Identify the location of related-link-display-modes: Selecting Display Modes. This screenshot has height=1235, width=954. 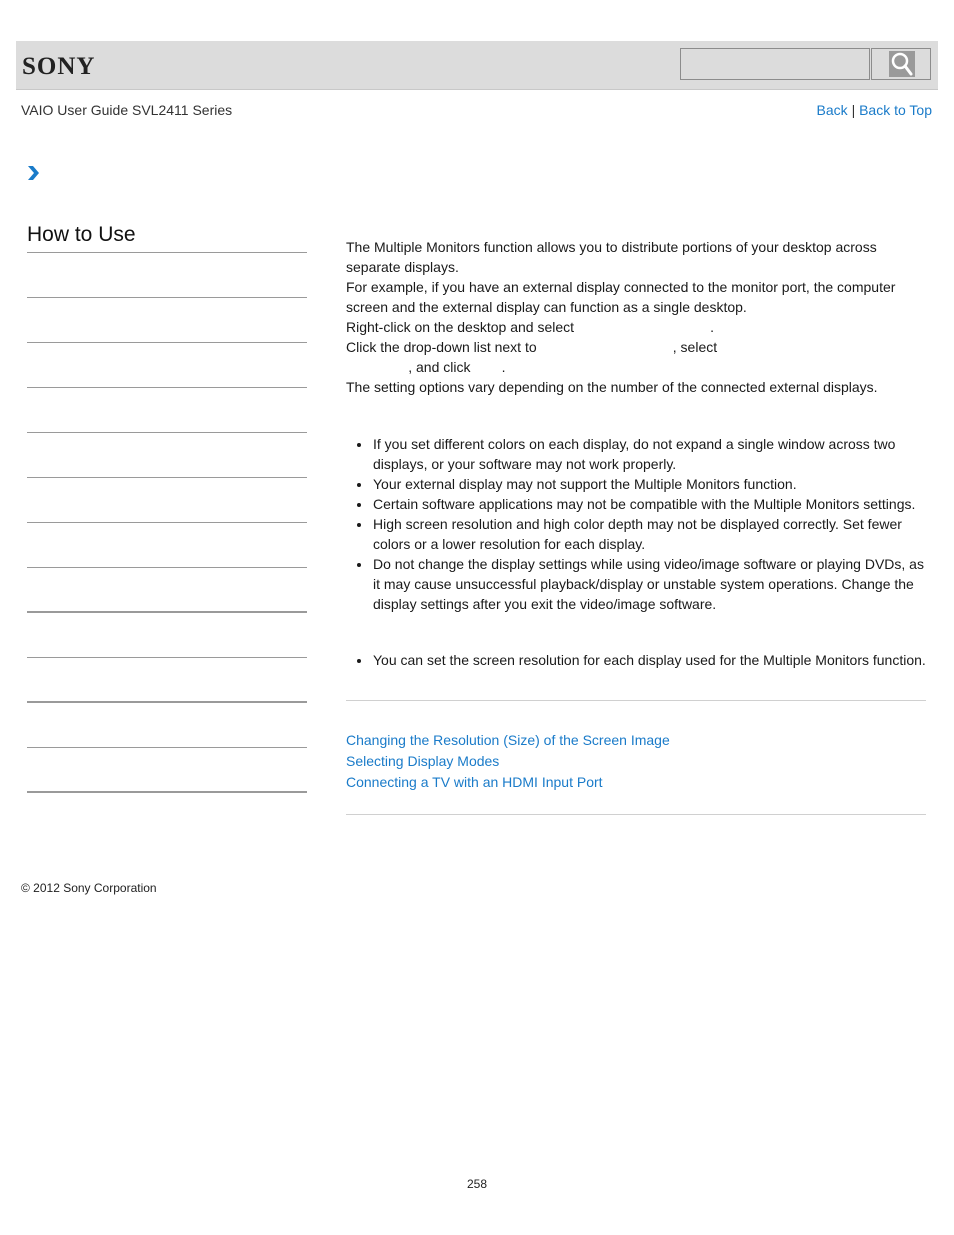
(636, 761).